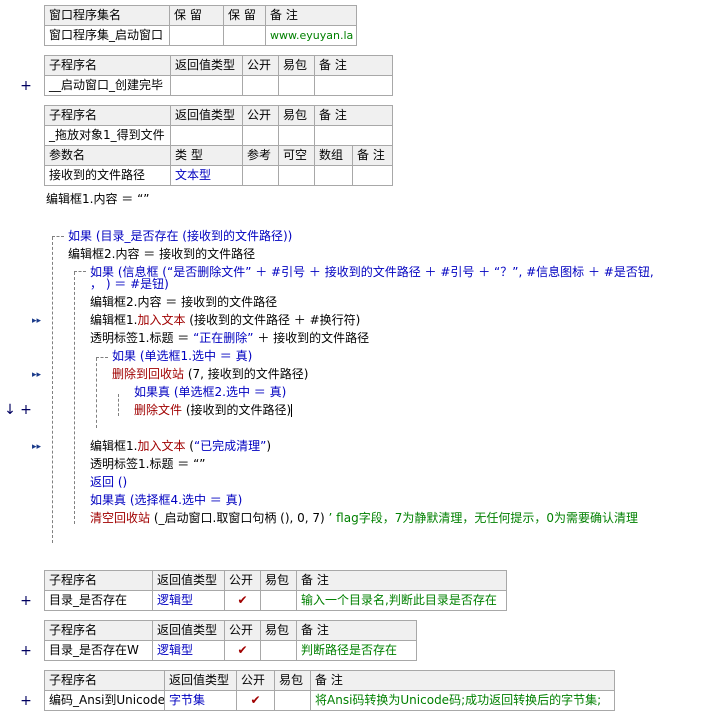 Image resolution: width=708 pixels, height=711 pixels. Describe the element at coordinates (120, 518) in the screenshot. I see `code-token-function: 清空回收站` at that location.